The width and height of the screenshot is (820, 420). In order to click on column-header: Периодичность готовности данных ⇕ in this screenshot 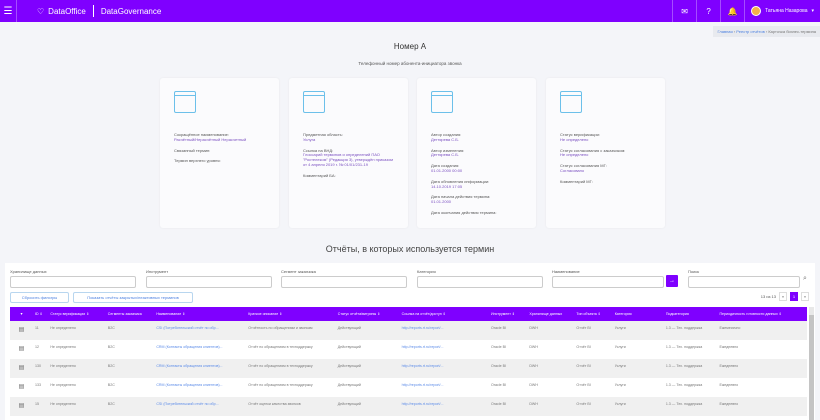, I will do `click(762, 314)`.